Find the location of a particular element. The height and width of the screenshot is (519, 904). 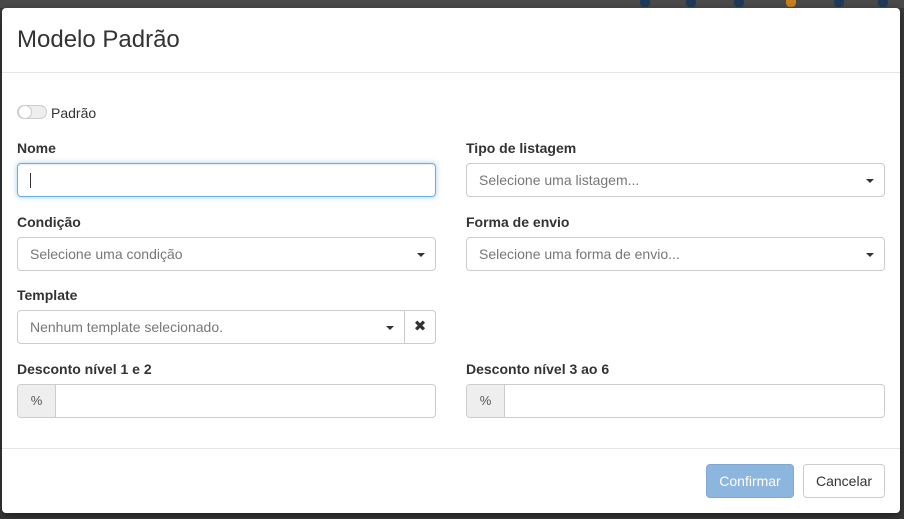

default-toggle is located at coordinates (32, 112).